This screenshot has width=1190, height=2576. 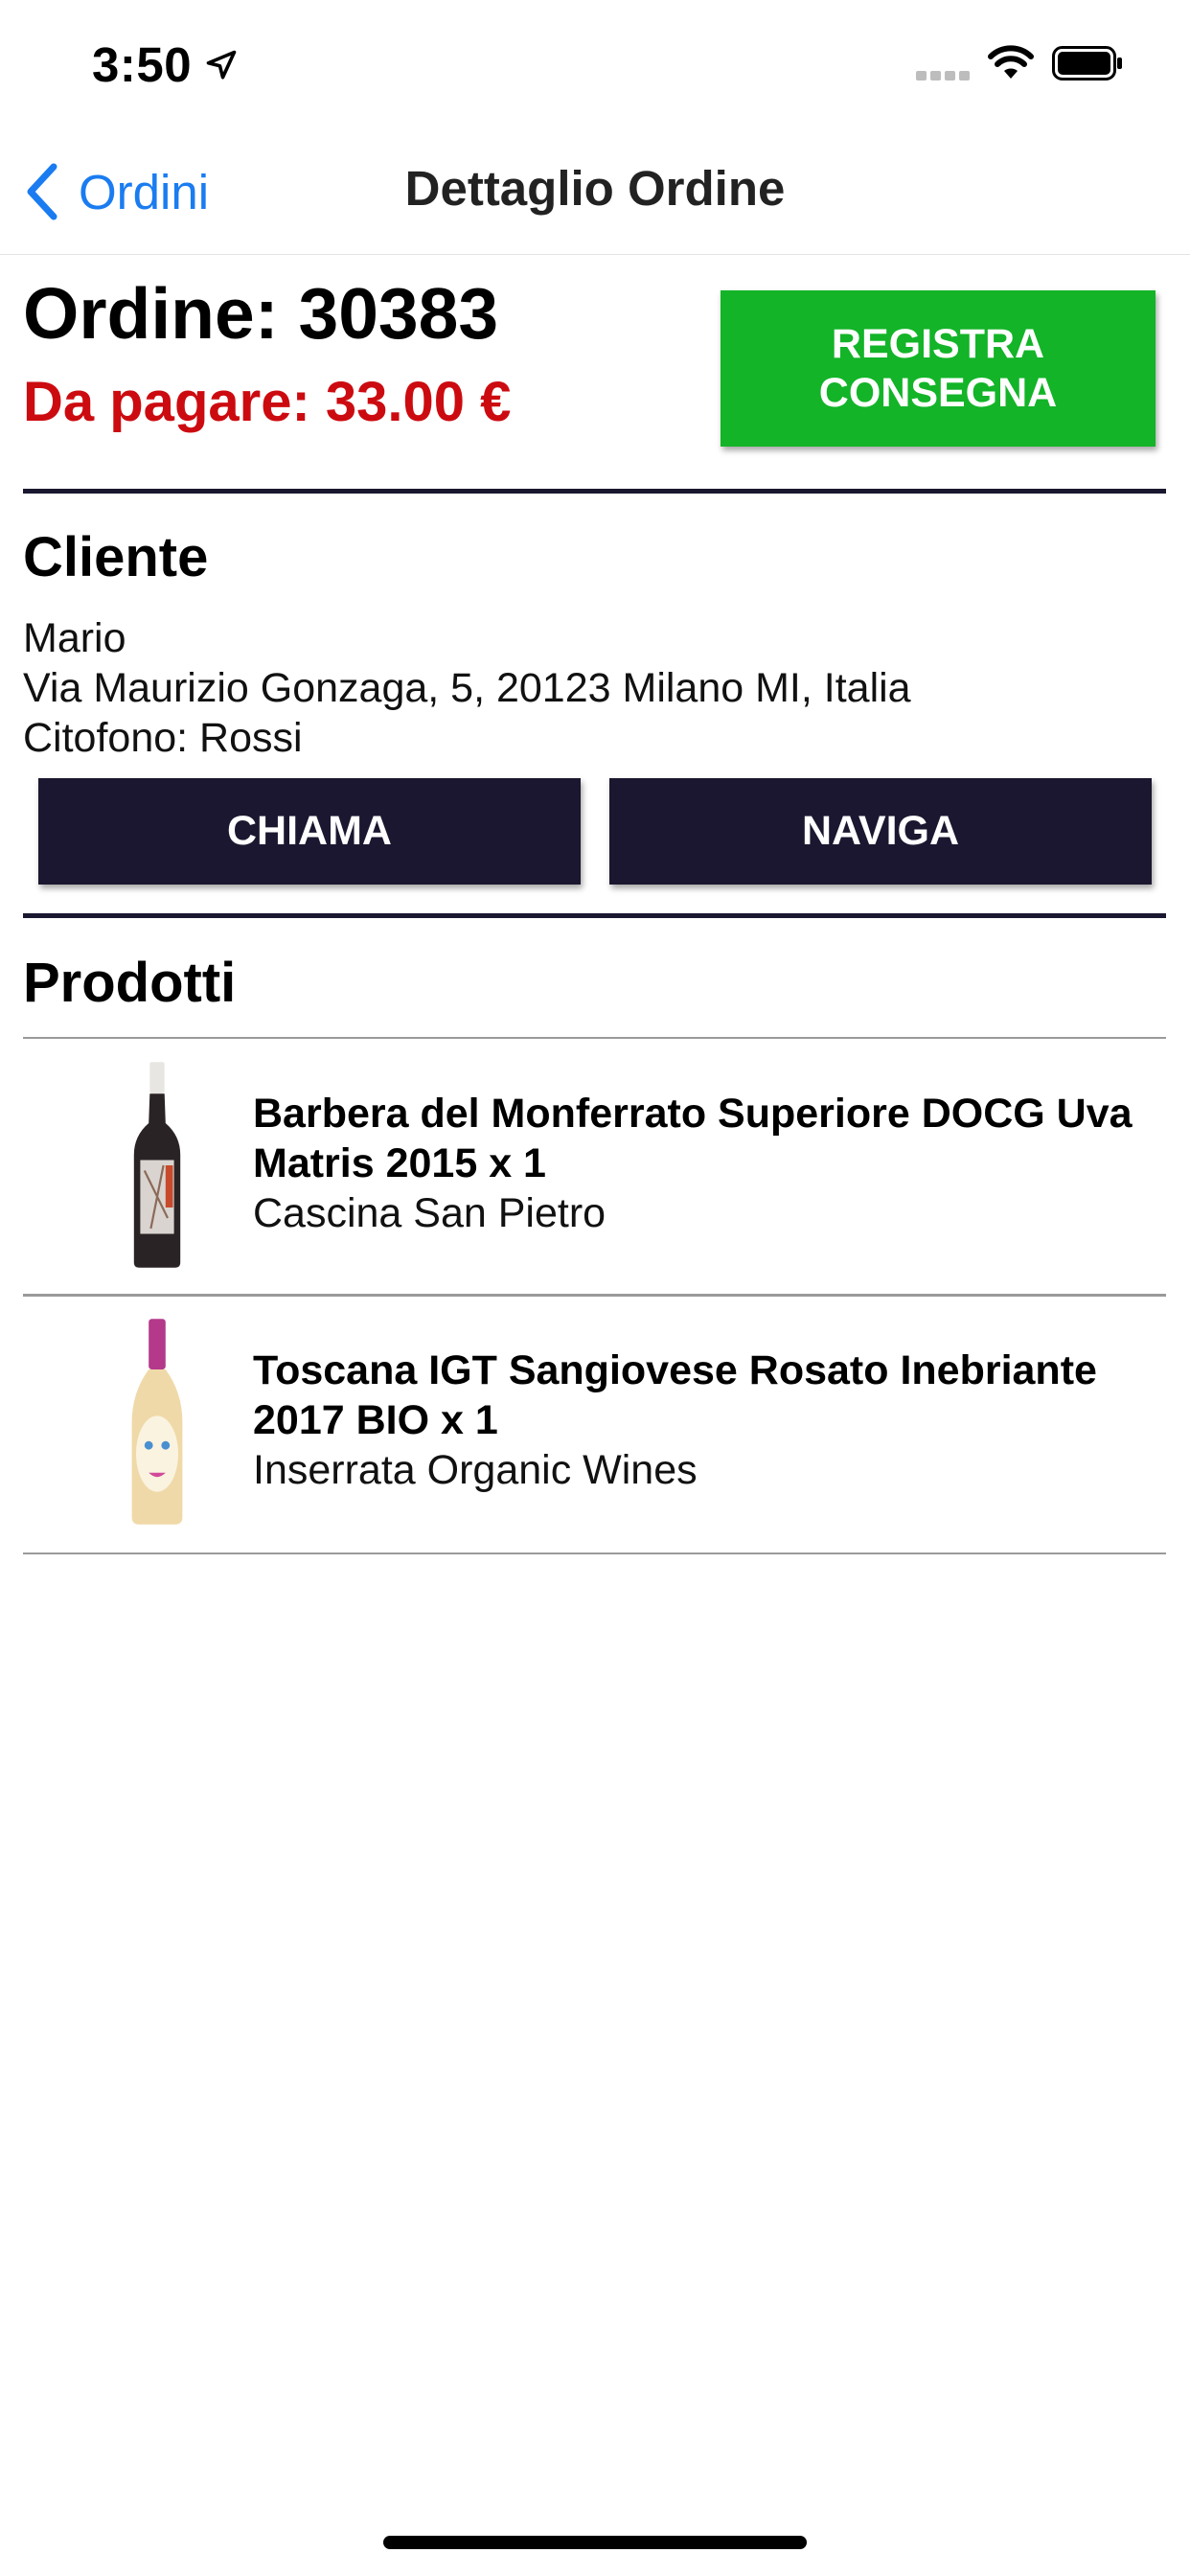 I want to click on home-indicator, so click(x=595, y=2542).